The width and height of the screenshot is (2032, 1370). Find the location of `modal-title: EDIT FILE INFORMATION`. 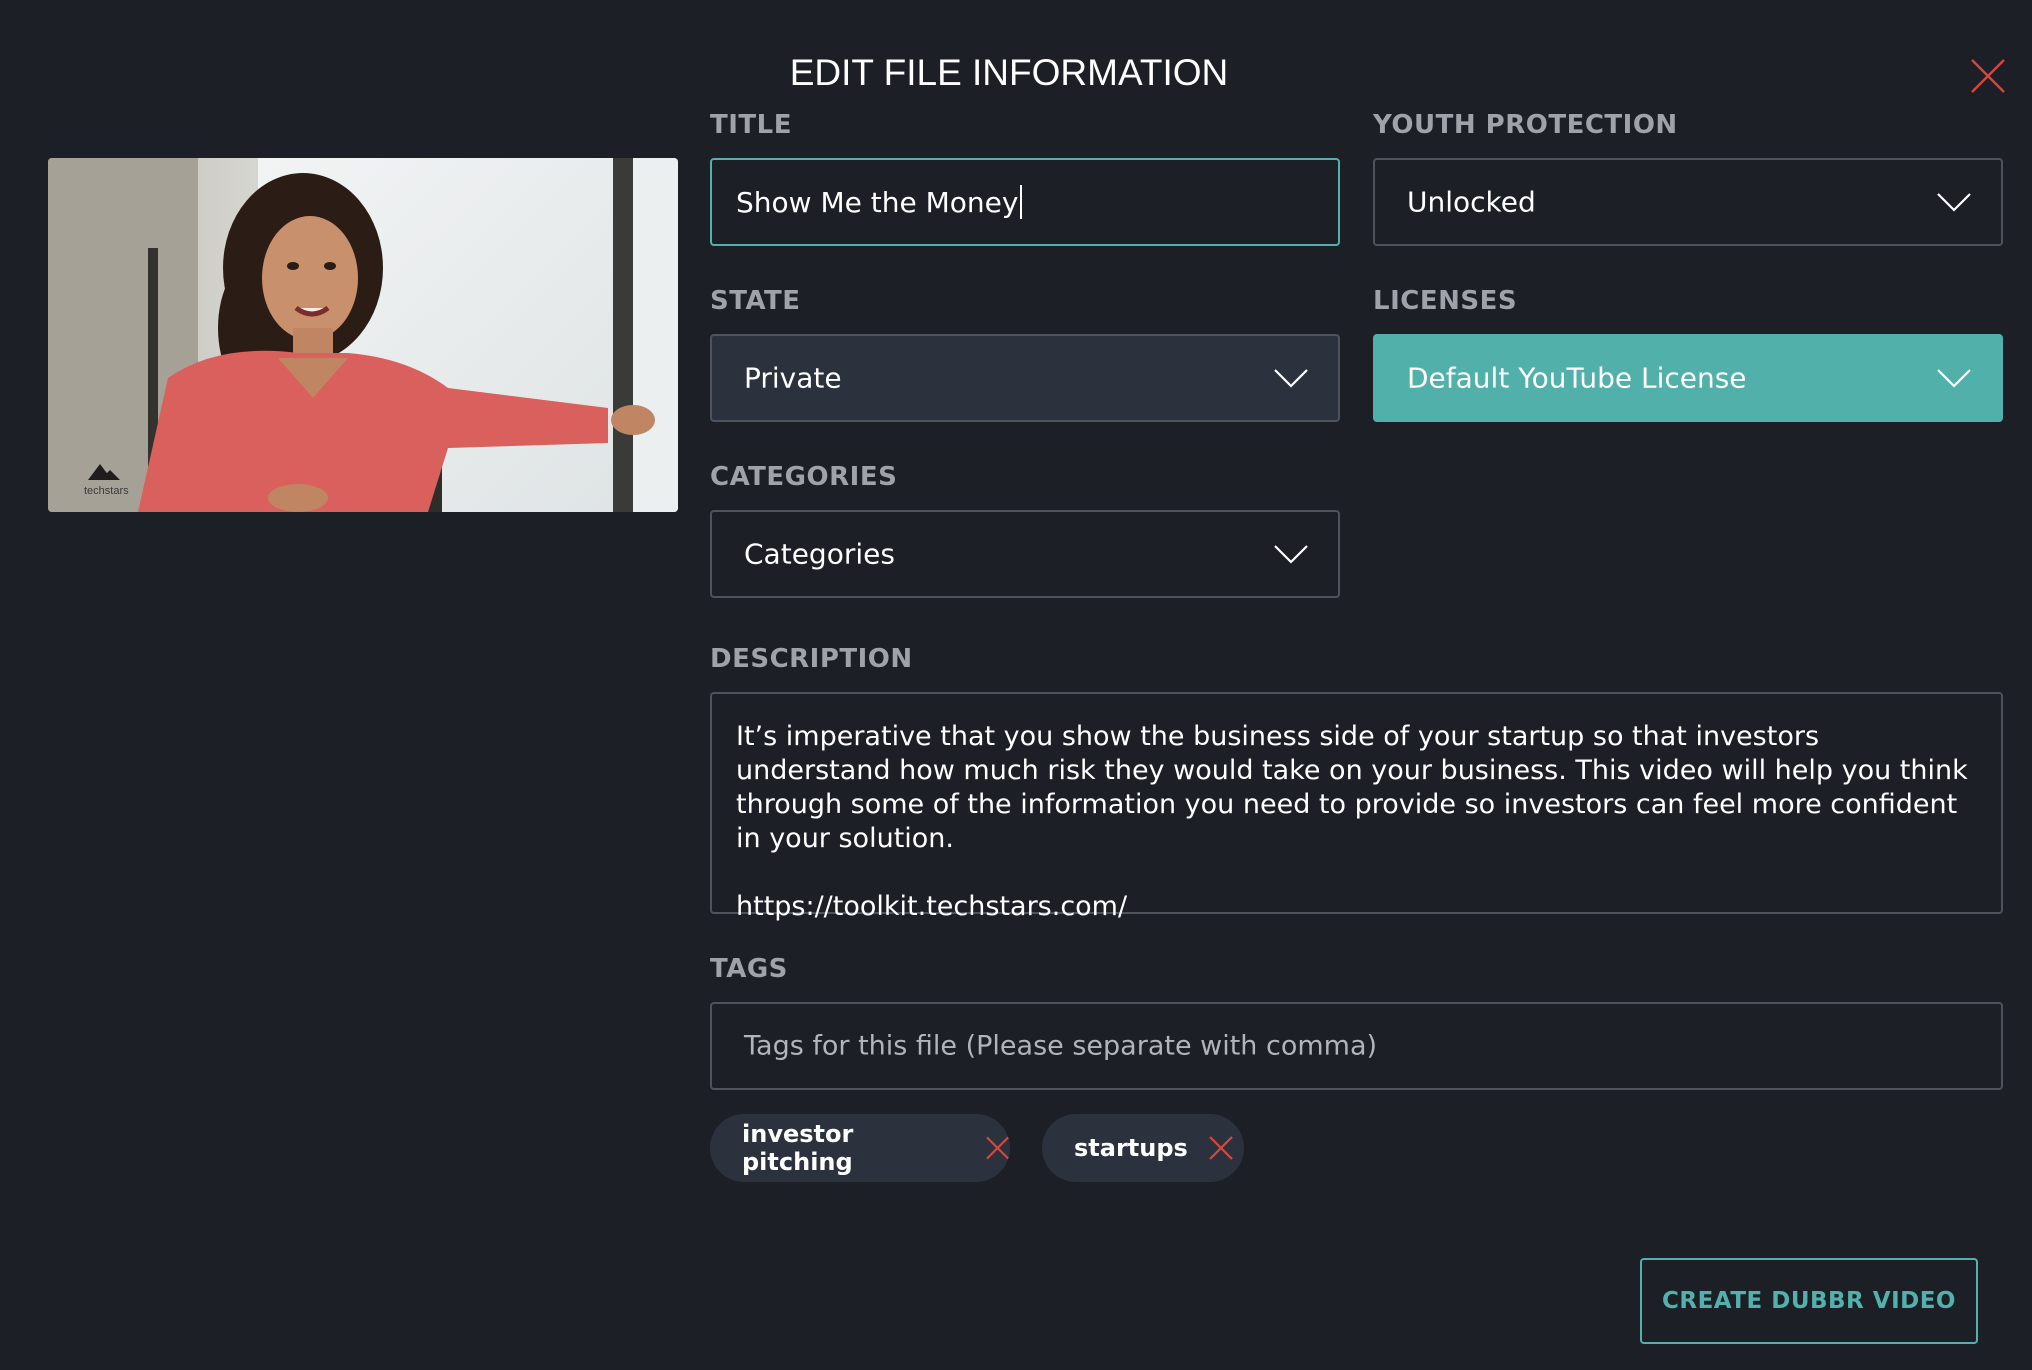

modal-title: EDIT FILE INFORMATION is located at coordinates (1009, 72).